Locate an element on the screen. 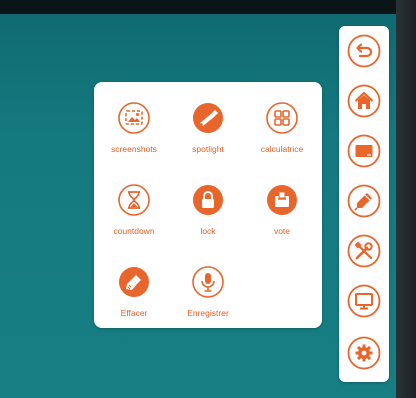 The width and height of the screenshot is (416, 398). monitor-button is located at coordinates (364, 301).